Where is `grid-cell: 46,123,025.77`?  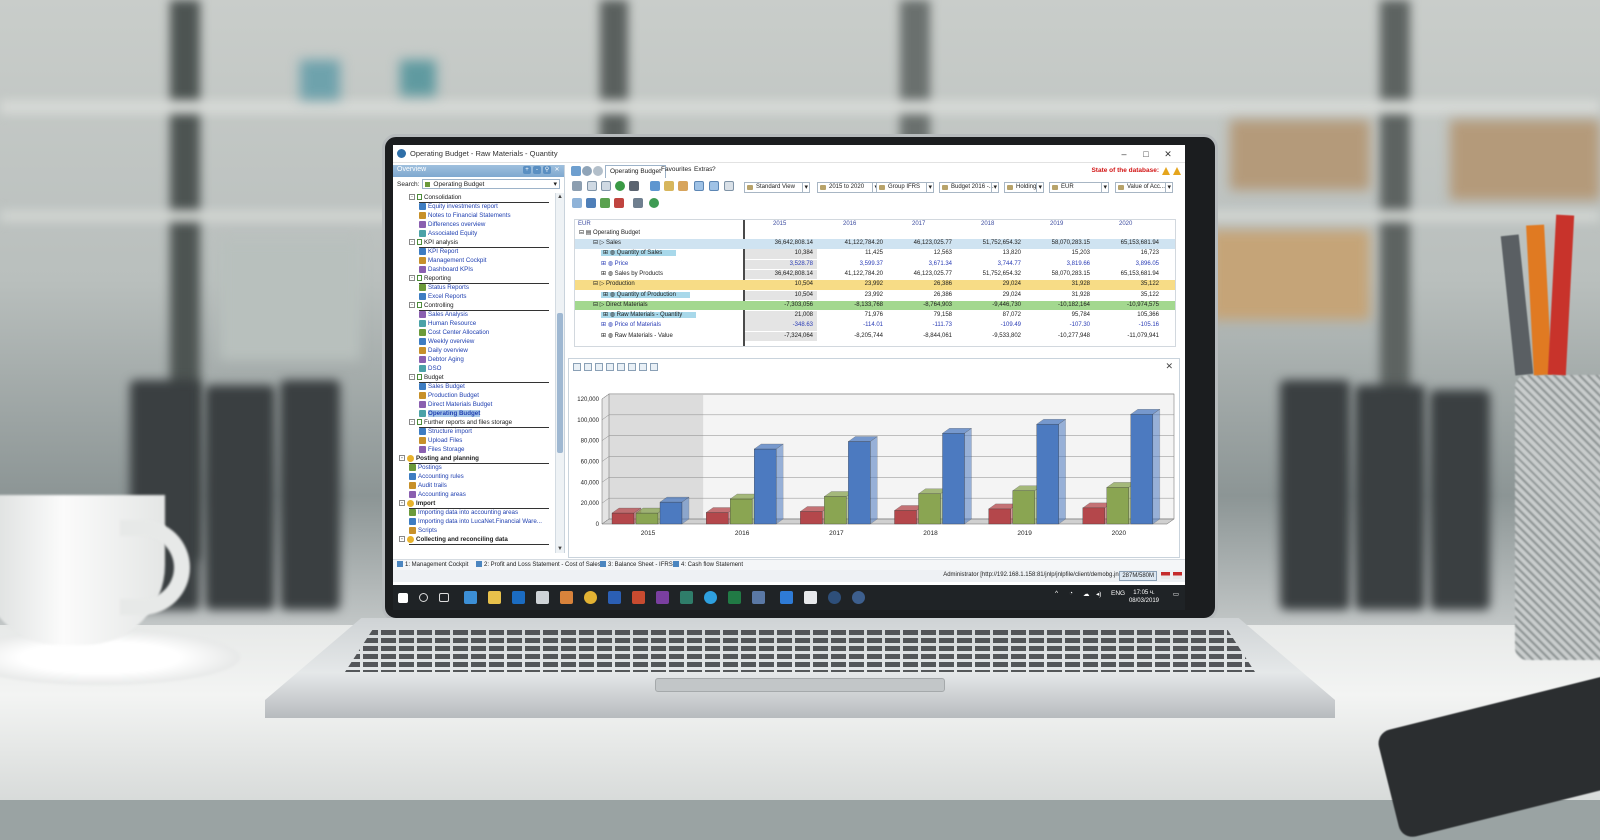 grid-cell: 46,123,025.77 is located at coordinates (918, 275).